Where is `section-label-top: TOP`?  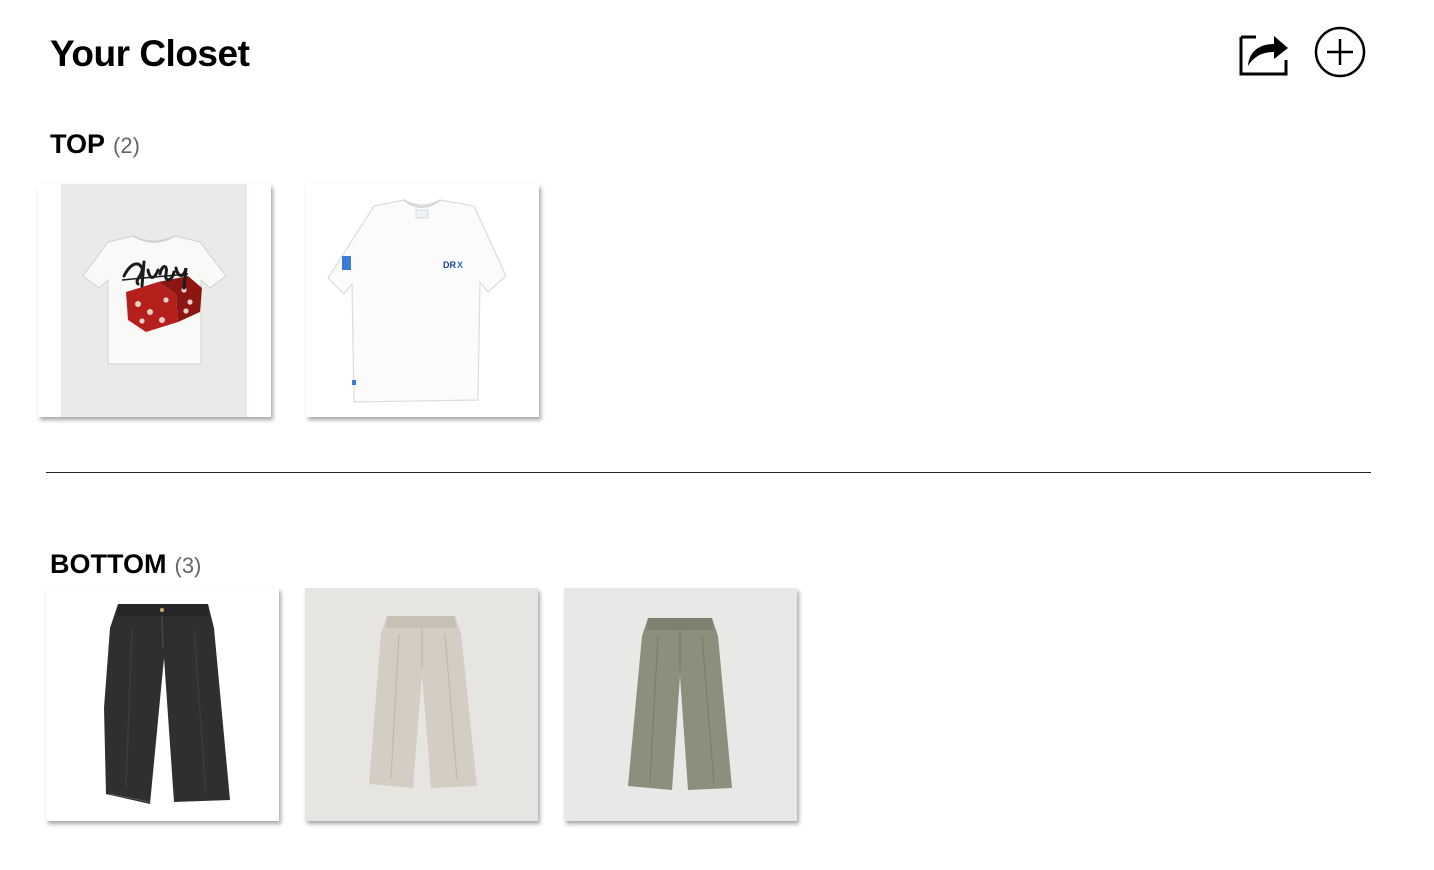 section-label-top: TOP is located at coordinates (78, 144).